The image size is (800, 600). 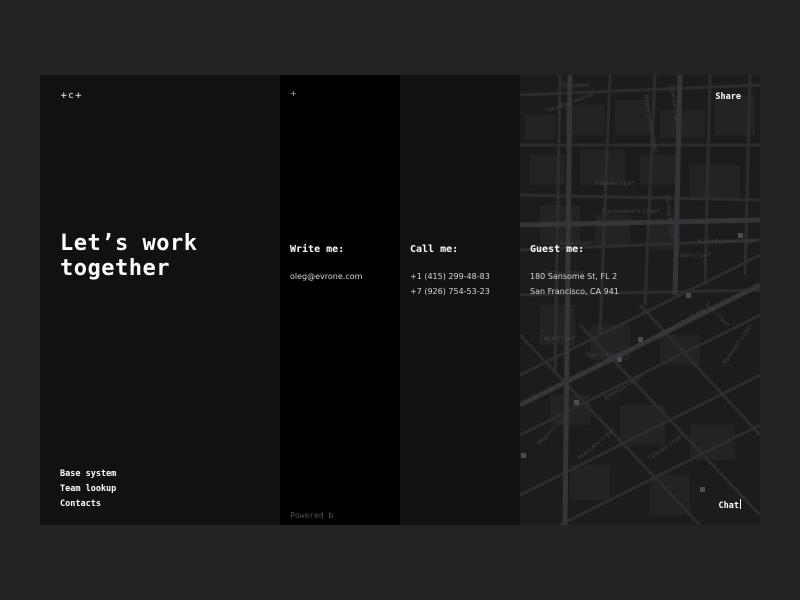 I want to click on address-line-2: San Francisco, CA 941, so click(x=574, y=291).